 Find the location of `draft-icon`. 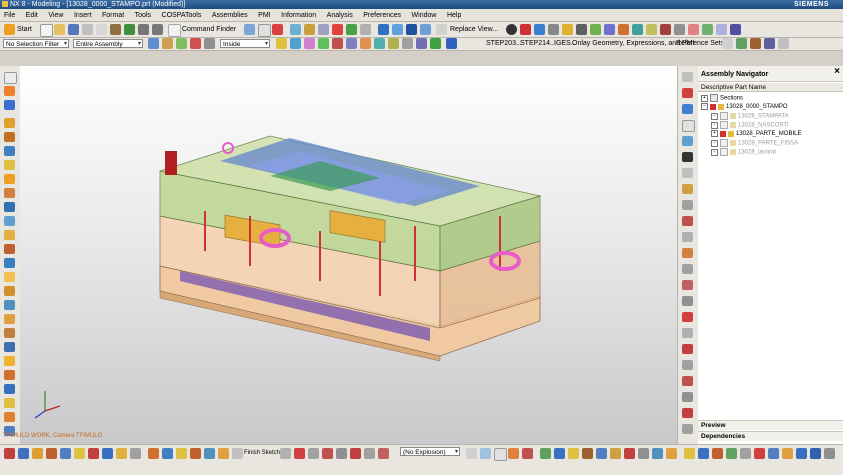

draft-icon is located at coordinates (9, 249).